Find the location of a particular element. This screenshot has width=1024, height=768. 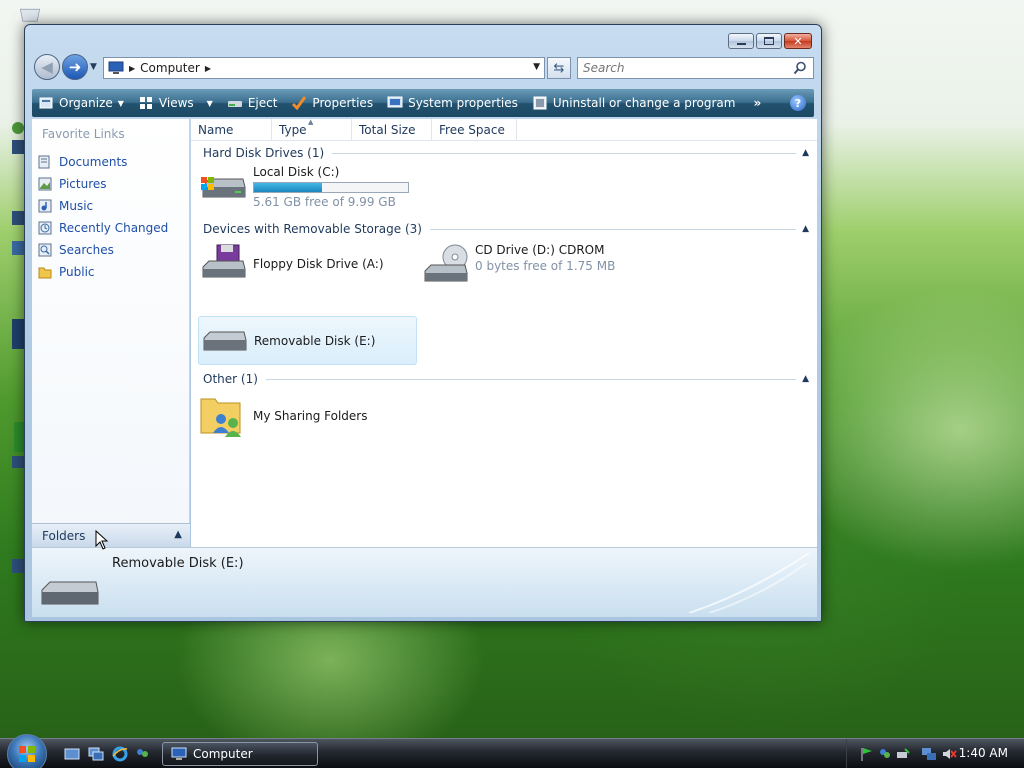

column-header-type: ▲ Type is located at coordinates (312, 129).